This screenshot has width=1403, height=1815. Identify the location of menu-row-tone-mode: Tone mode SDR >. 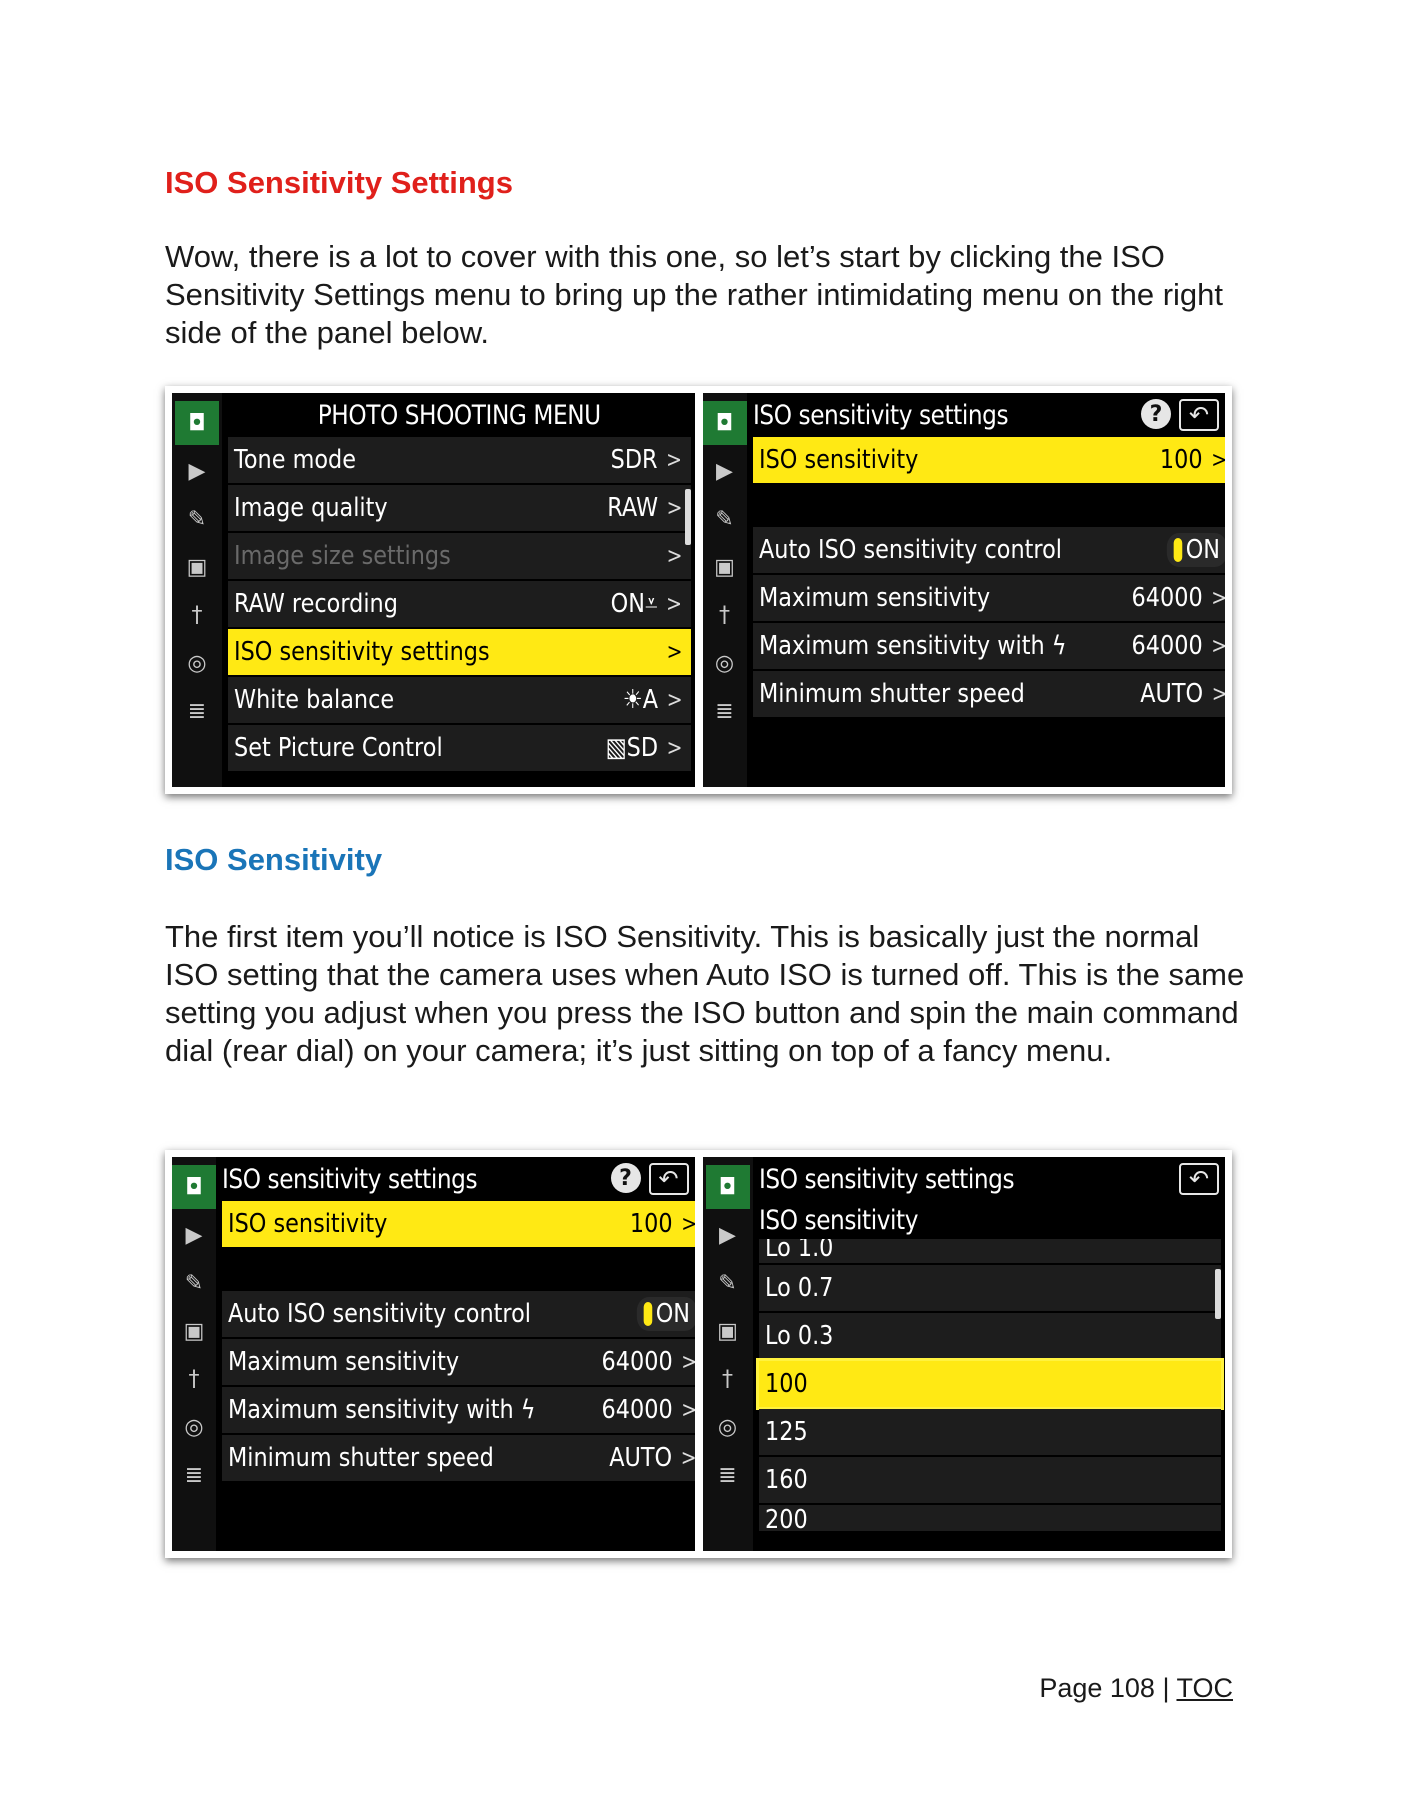
(459, 460).